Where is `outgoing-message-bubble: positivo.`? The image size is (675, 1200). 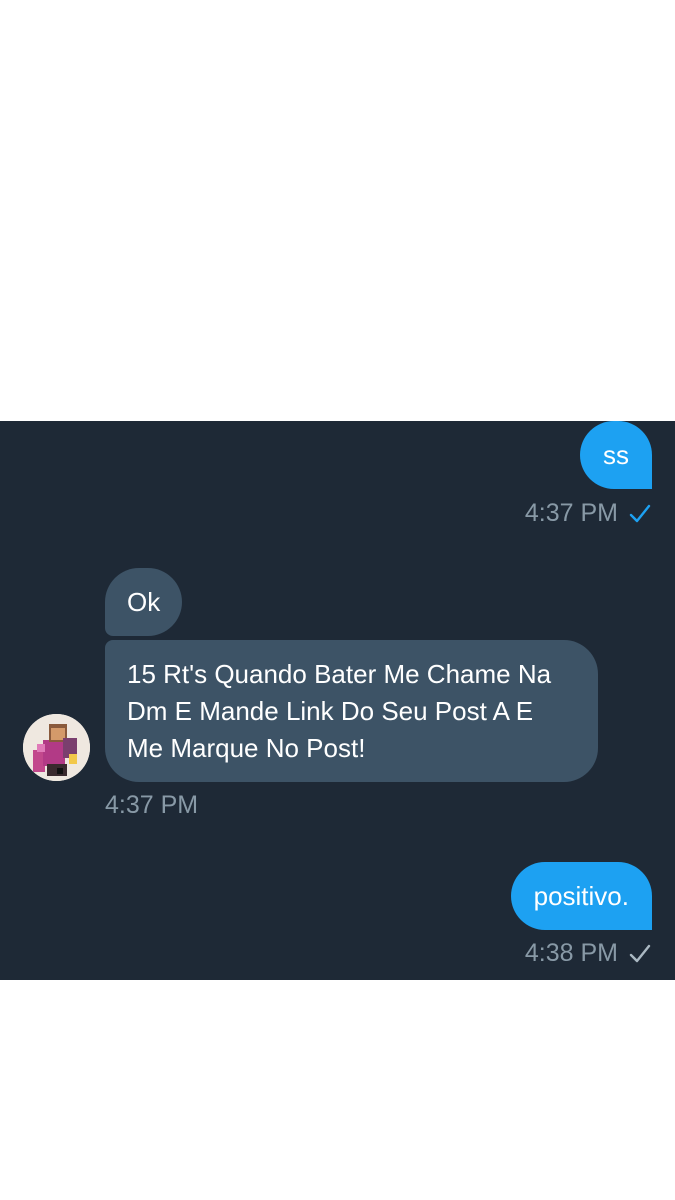 outgoing-message-bubble: positivo. is located at coordinates (581, 896).